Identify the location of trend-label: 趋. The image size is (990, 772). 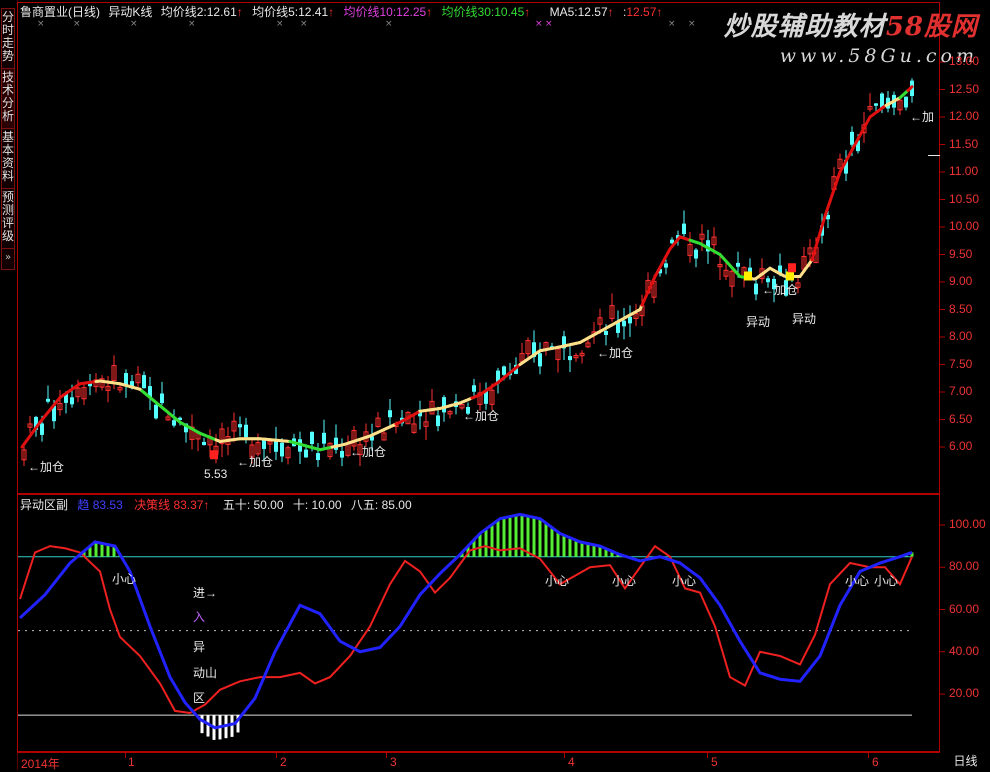
(83, 505).